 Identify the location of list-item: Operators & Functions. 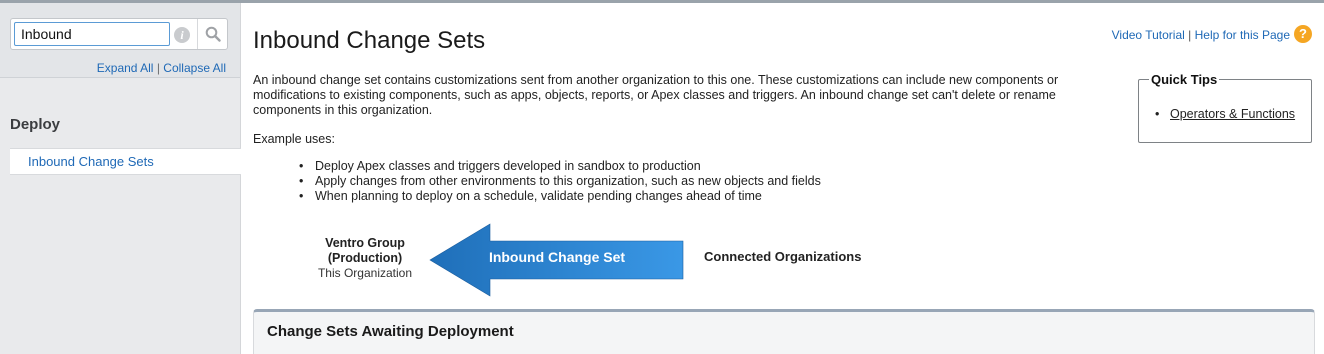
(1225, 114).